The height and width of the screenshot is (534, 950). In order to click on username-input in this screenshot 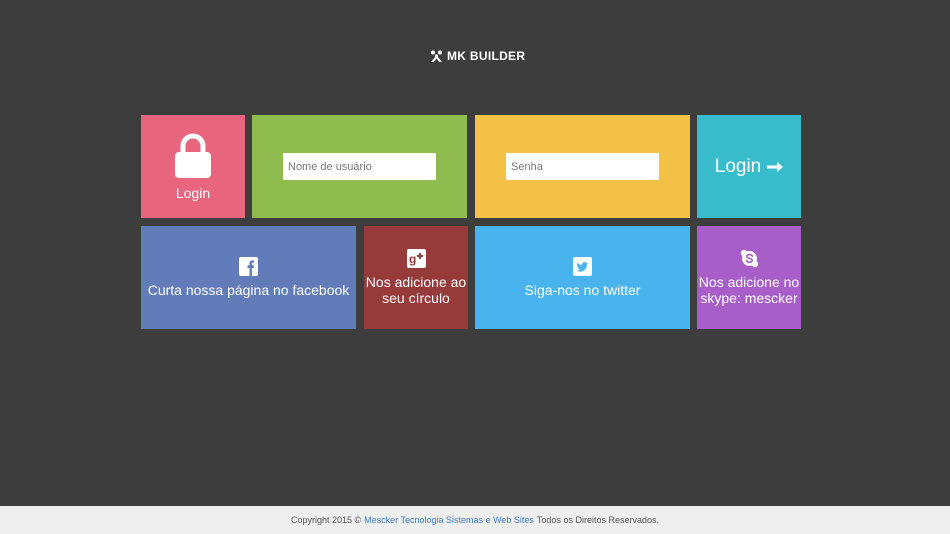, I will do `click(359, 166)`.